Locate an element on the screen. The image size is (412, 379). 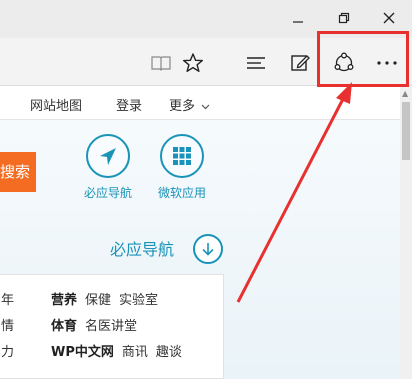
link-fragment: 力 is located at coordinates (7, 350).